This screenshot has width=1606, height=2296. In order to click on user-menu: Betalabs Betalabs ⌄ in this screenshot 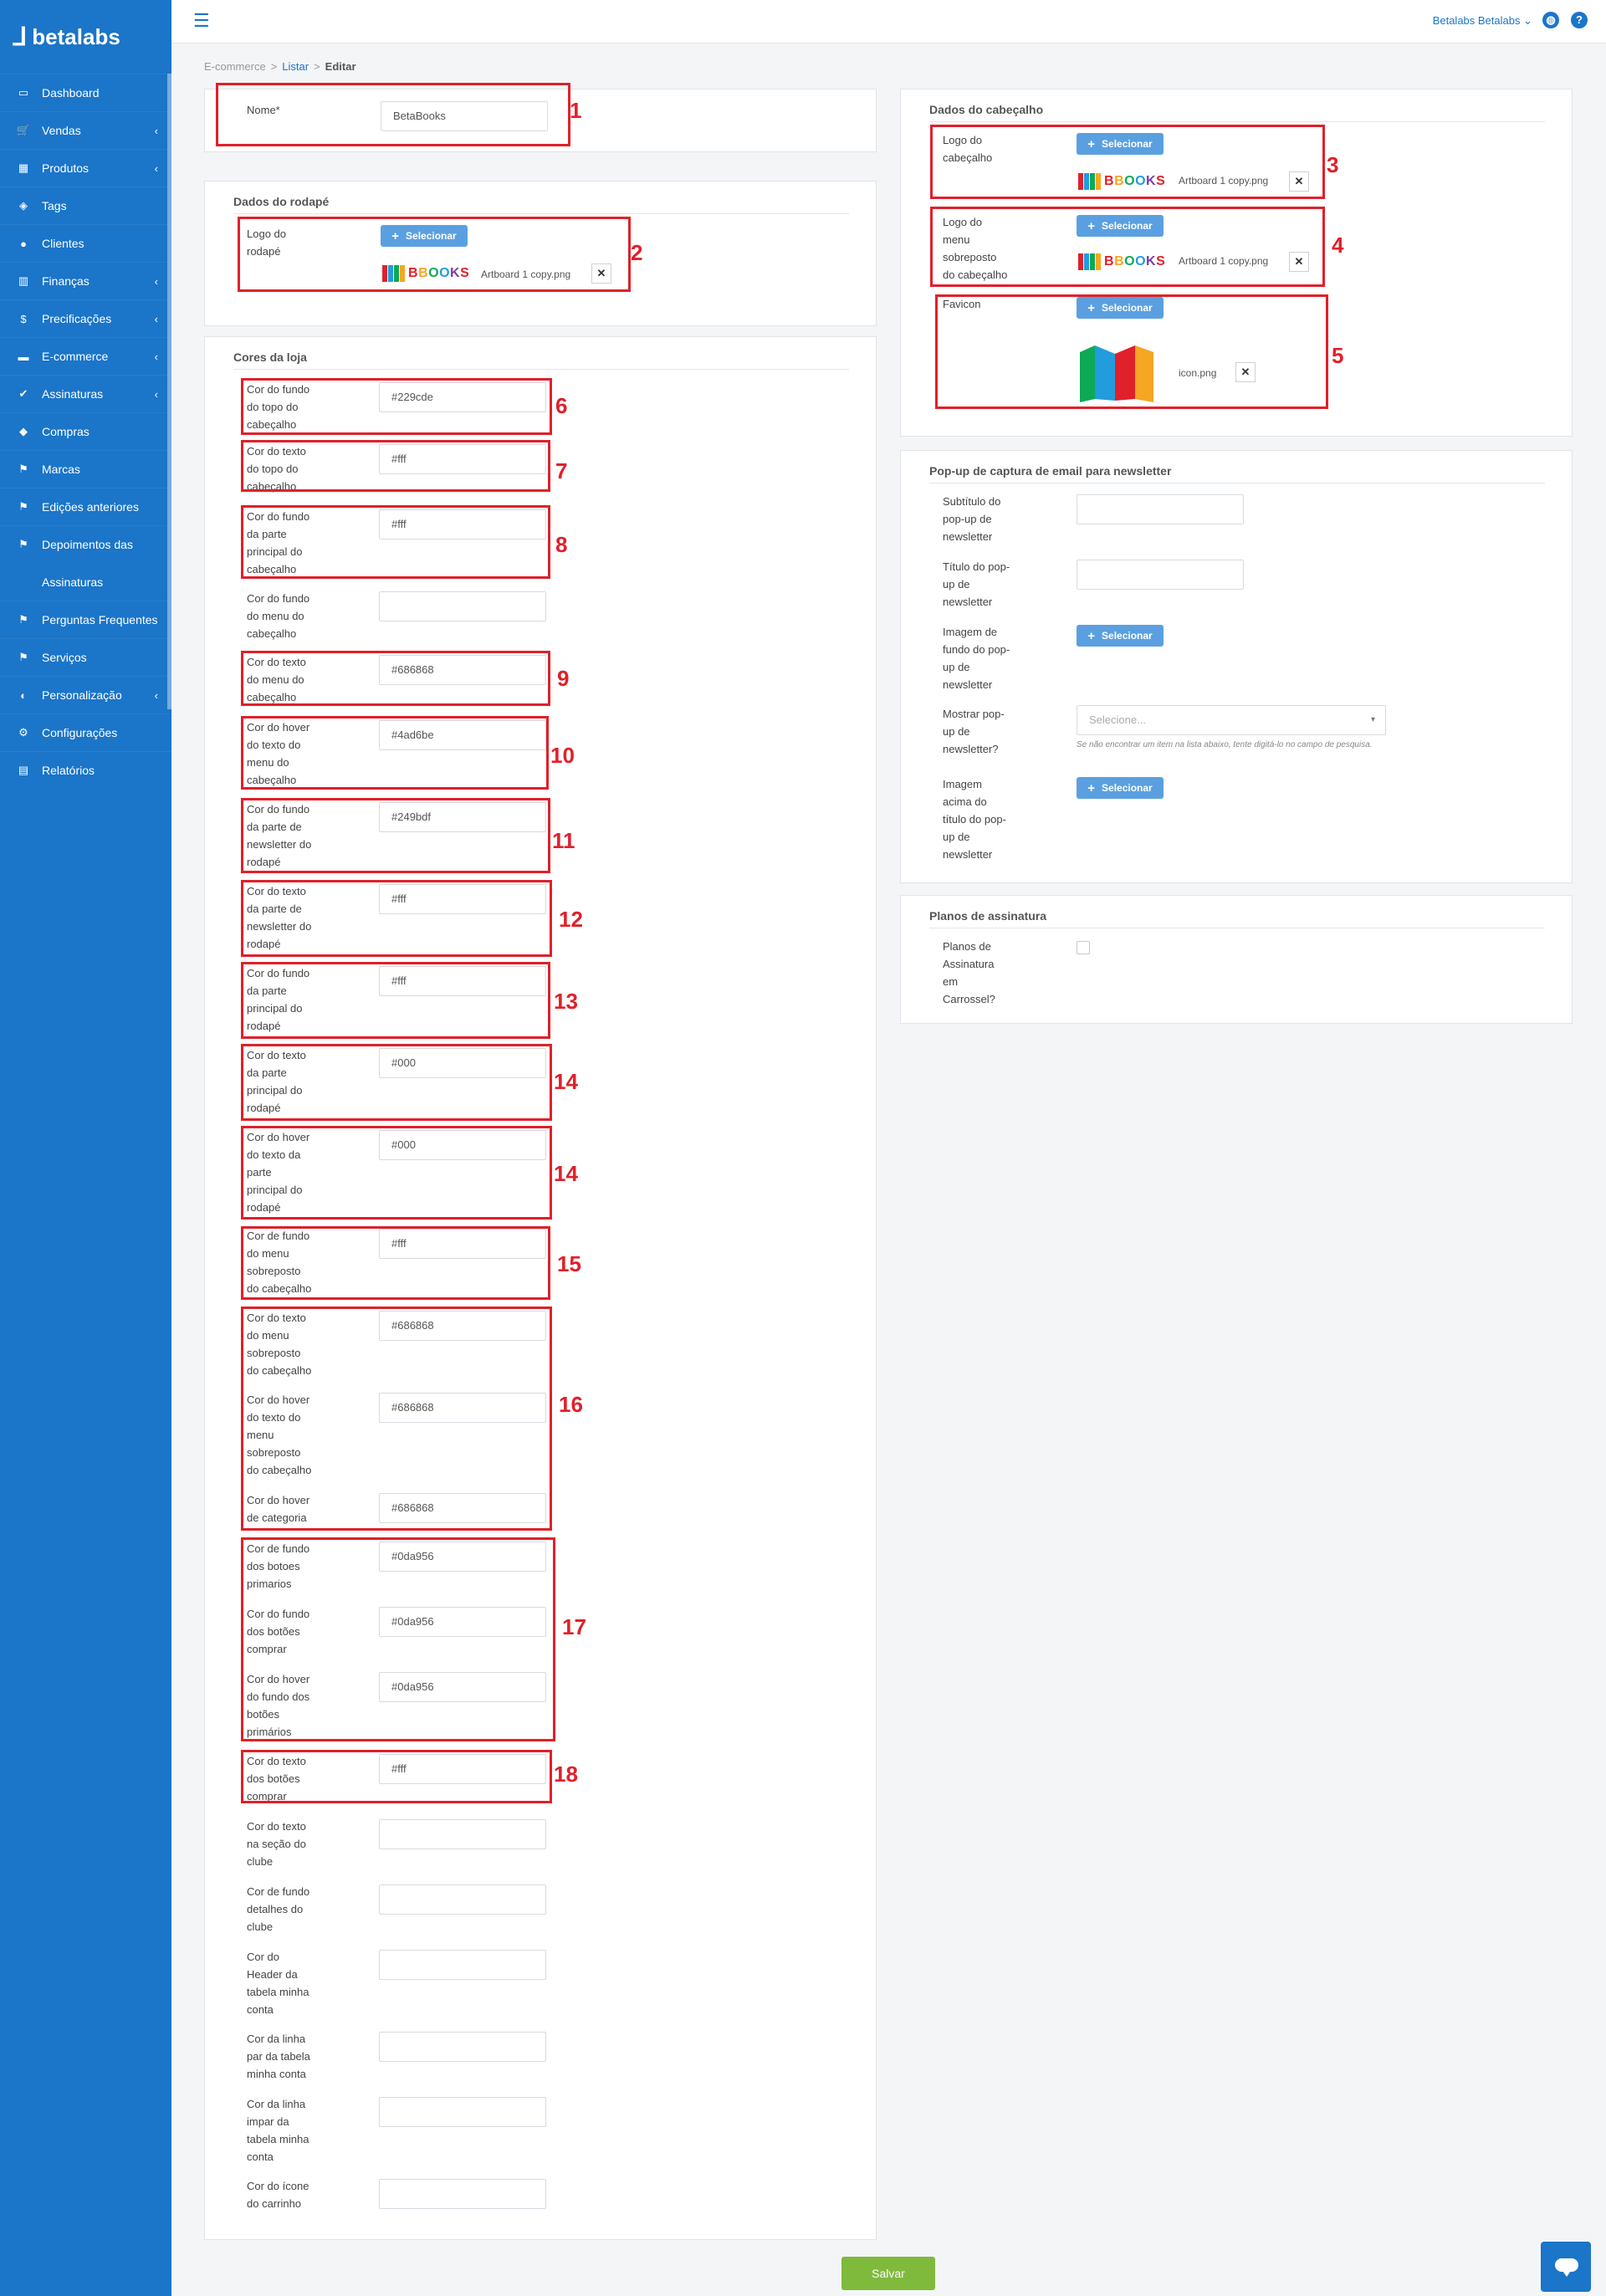, I will do `click(1482, 21)`.